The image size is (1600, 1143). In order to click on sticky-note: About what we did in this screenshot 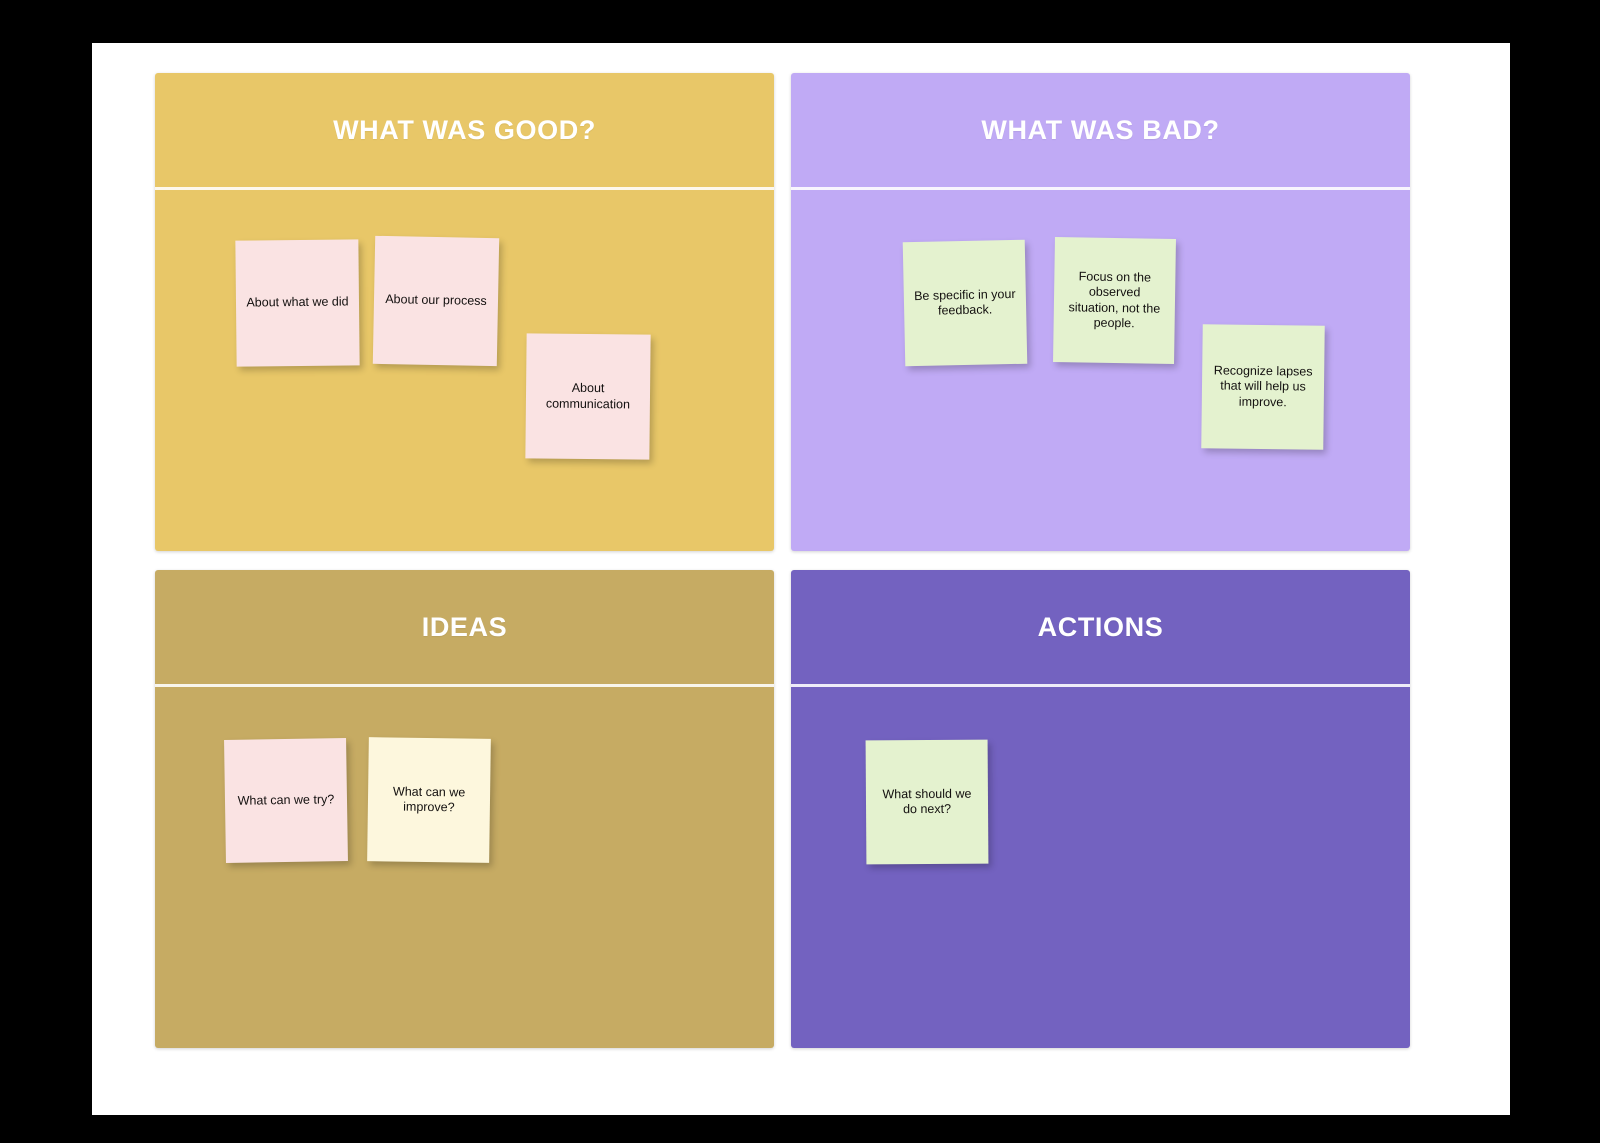, I will do `click(297, 303)`.